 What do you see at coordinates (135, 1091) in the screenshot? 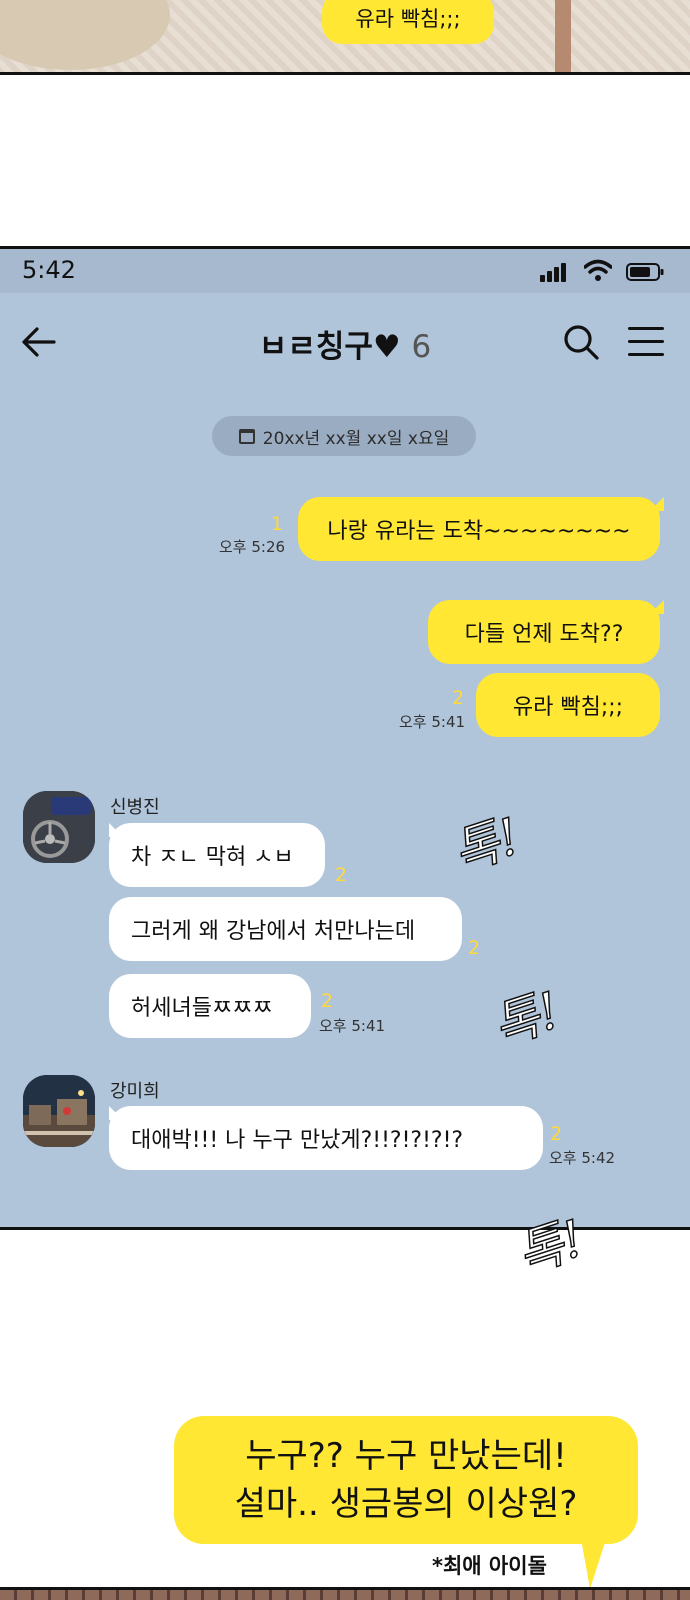
I see `sender-name: 강미희` at bounding box center [135, 1091].